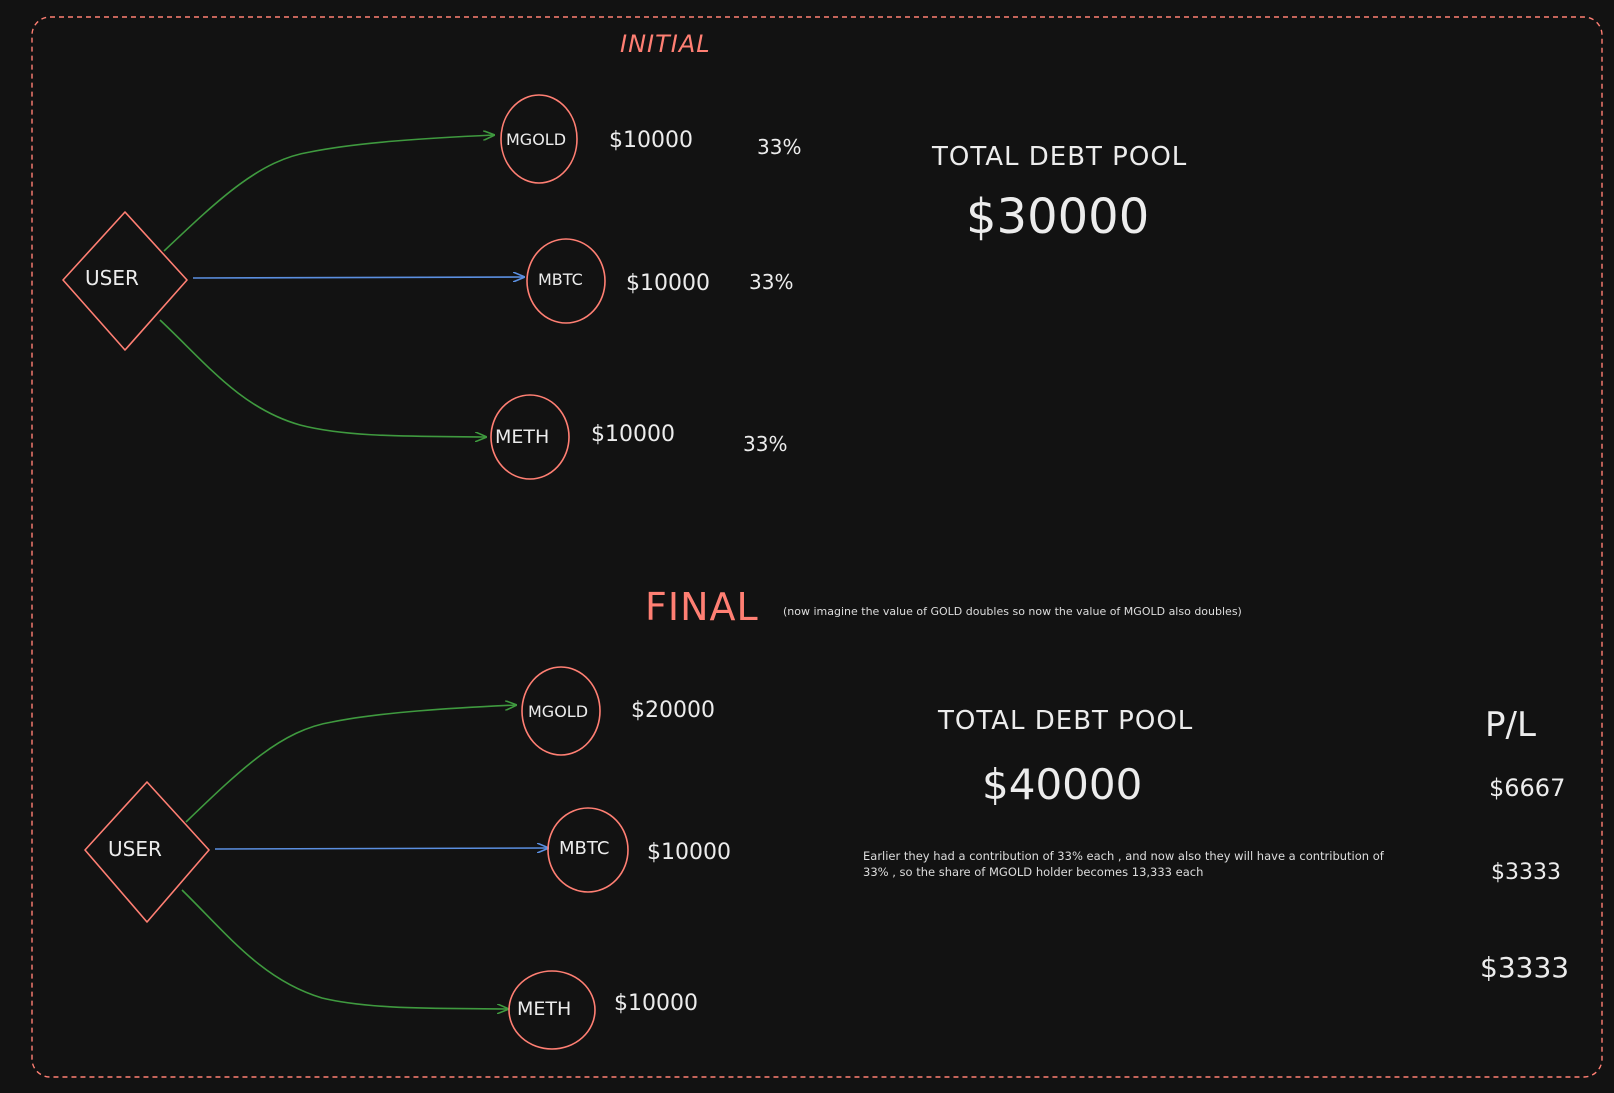 The height and width of the screenshot is (1093, 1614). Describe the element at coordinates (135, 849) in the screenshot. I see `user-label-final: USER` at that location.